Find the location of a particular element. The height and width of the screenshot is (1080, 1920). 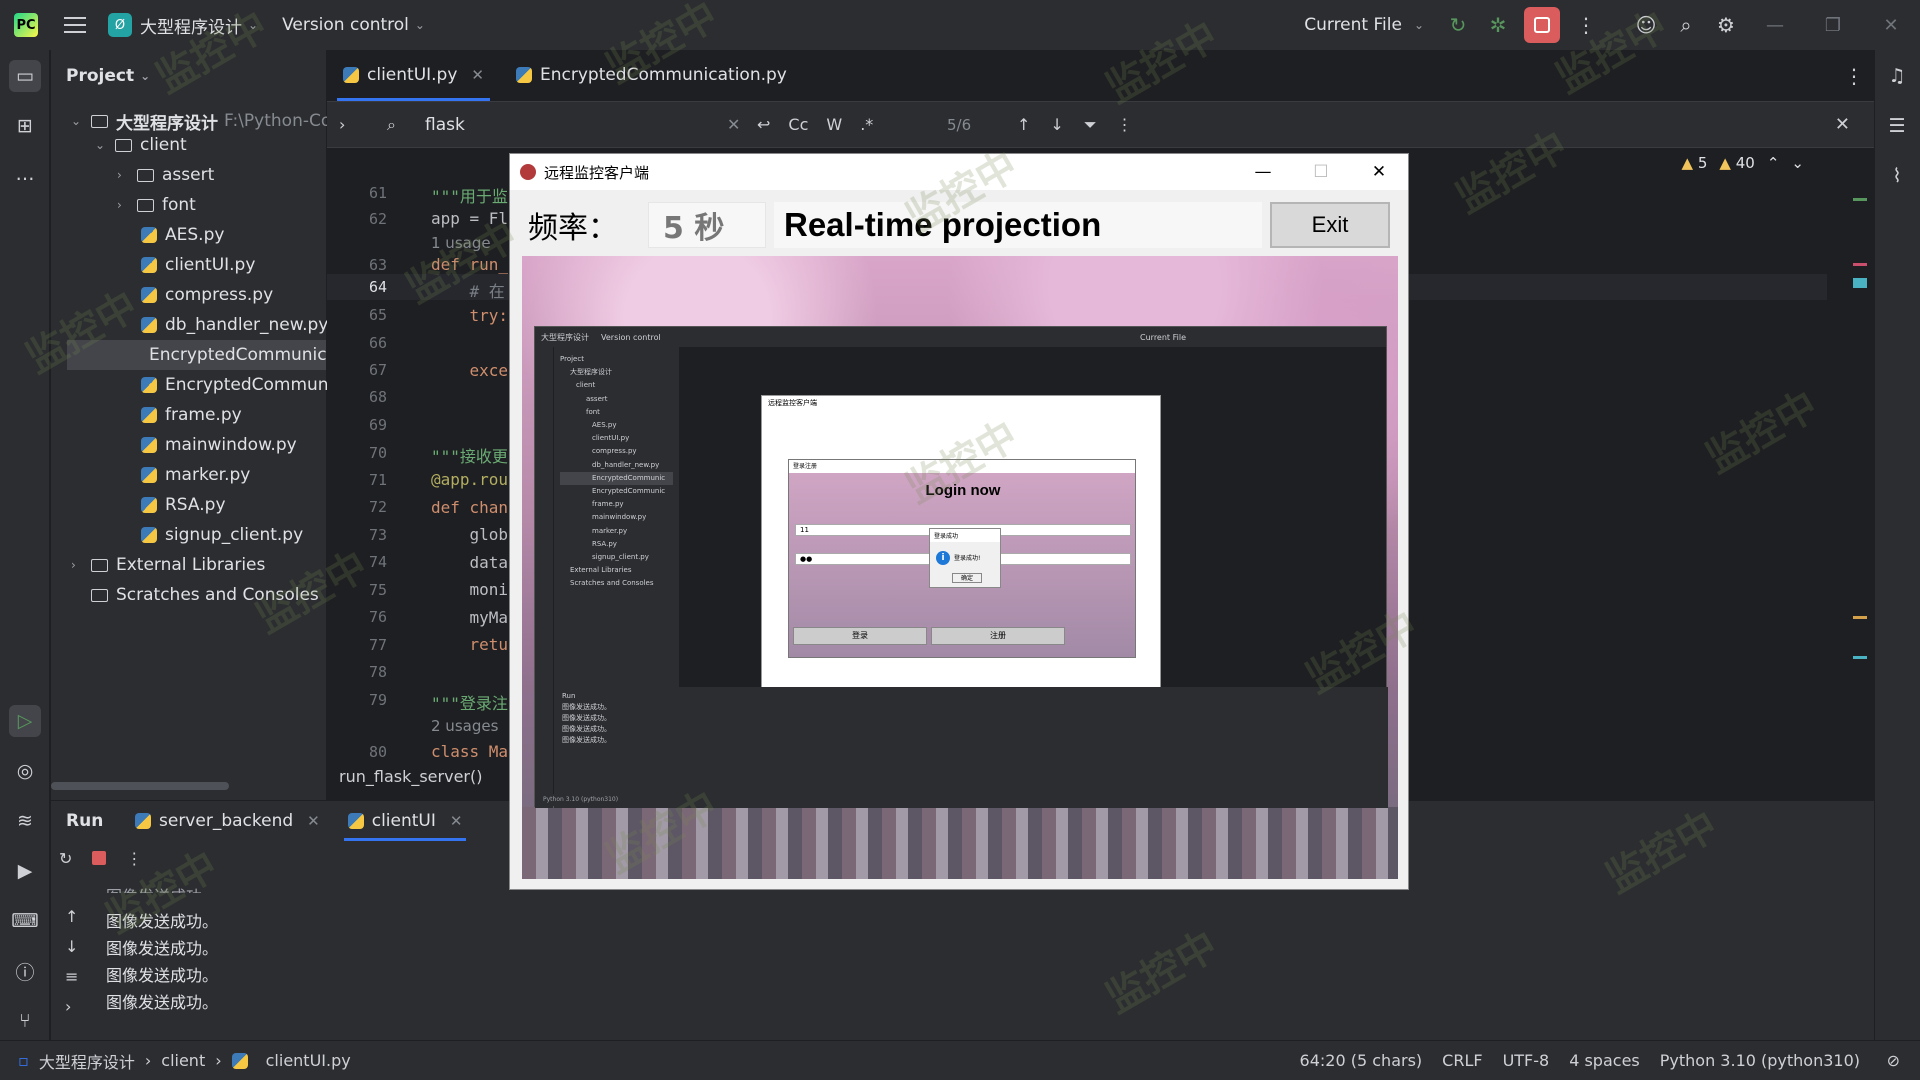

code-line: def run_ is located at coordinates (469, 264).